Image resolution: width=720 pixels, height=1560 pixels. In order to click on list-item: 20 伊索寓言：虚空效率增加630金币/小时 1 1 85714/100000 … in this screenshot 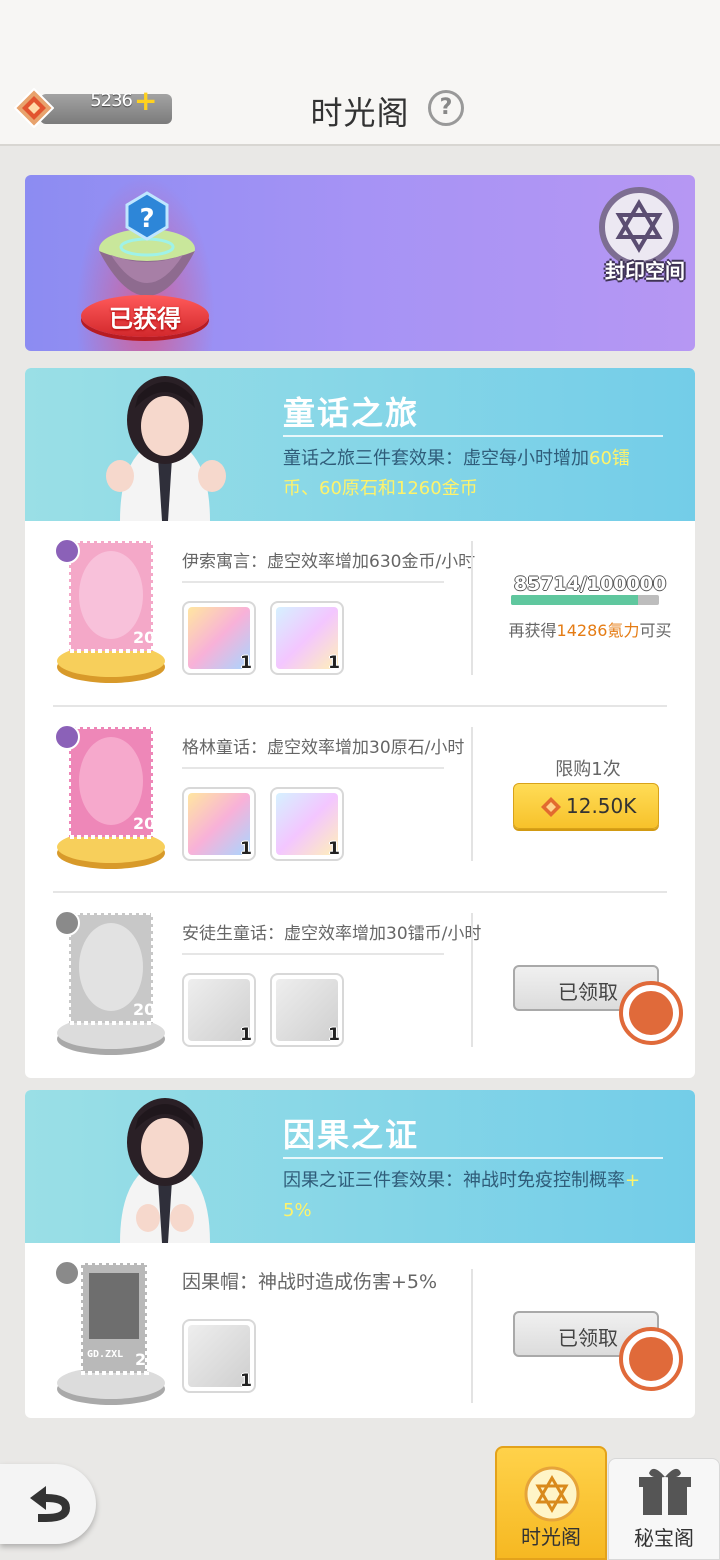, I will do `click(360, 614)`.